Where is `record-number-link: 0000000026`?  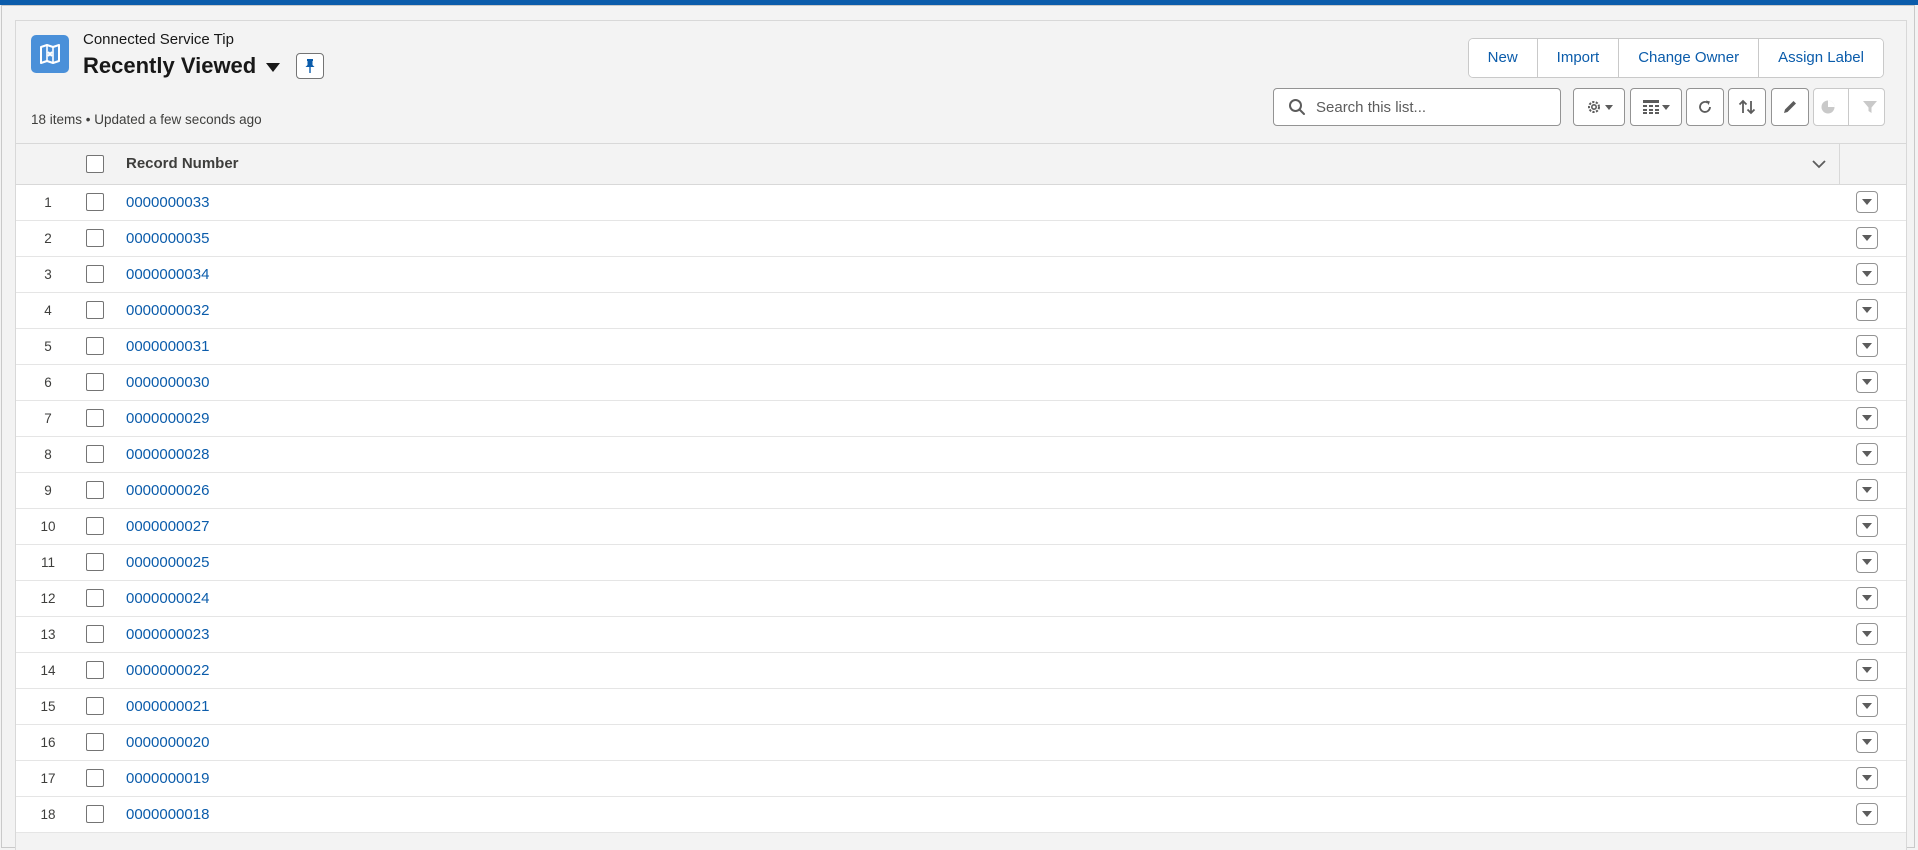
record-number-link: 0000000026 is located at coordinates (167, 490).